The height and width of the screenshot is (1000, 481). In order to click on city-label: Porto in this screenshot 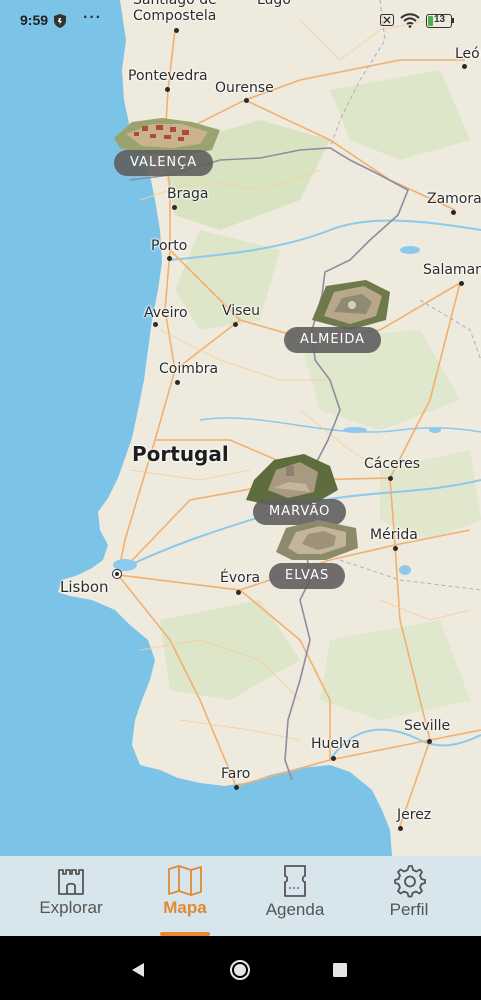, I will do `click(169, 246)`.